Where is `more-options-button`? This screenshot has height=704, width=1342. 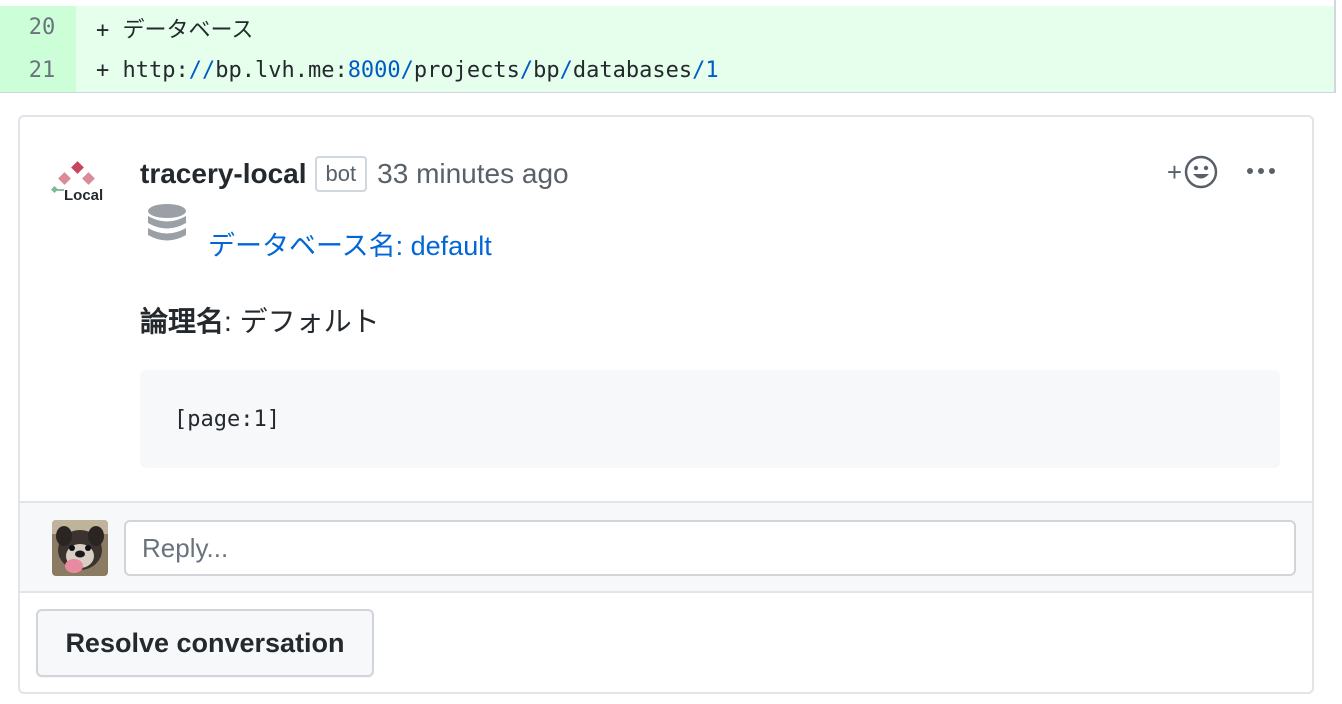
more-options-button is located at coordinates (1261, 172).